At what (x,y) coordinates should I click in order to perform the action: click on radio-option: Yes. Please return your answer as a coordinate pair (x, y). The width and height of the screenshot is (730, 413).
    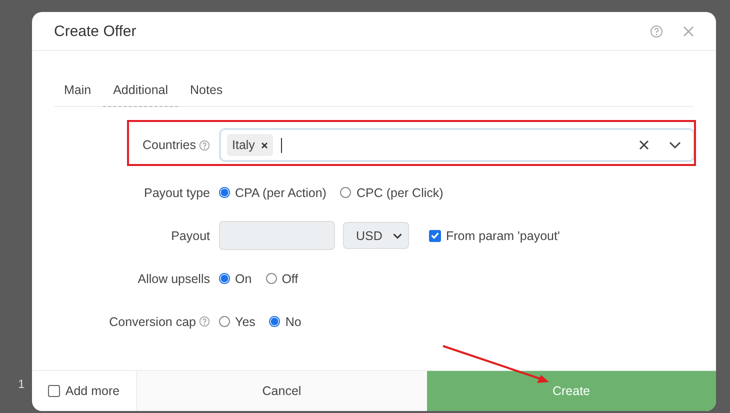
    Looking at the image, I should click on (237, 321).